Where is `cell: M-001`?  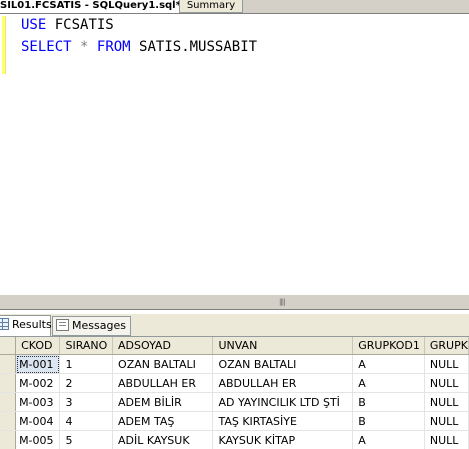 cell: M-001 is located at coordinates (38, 364).